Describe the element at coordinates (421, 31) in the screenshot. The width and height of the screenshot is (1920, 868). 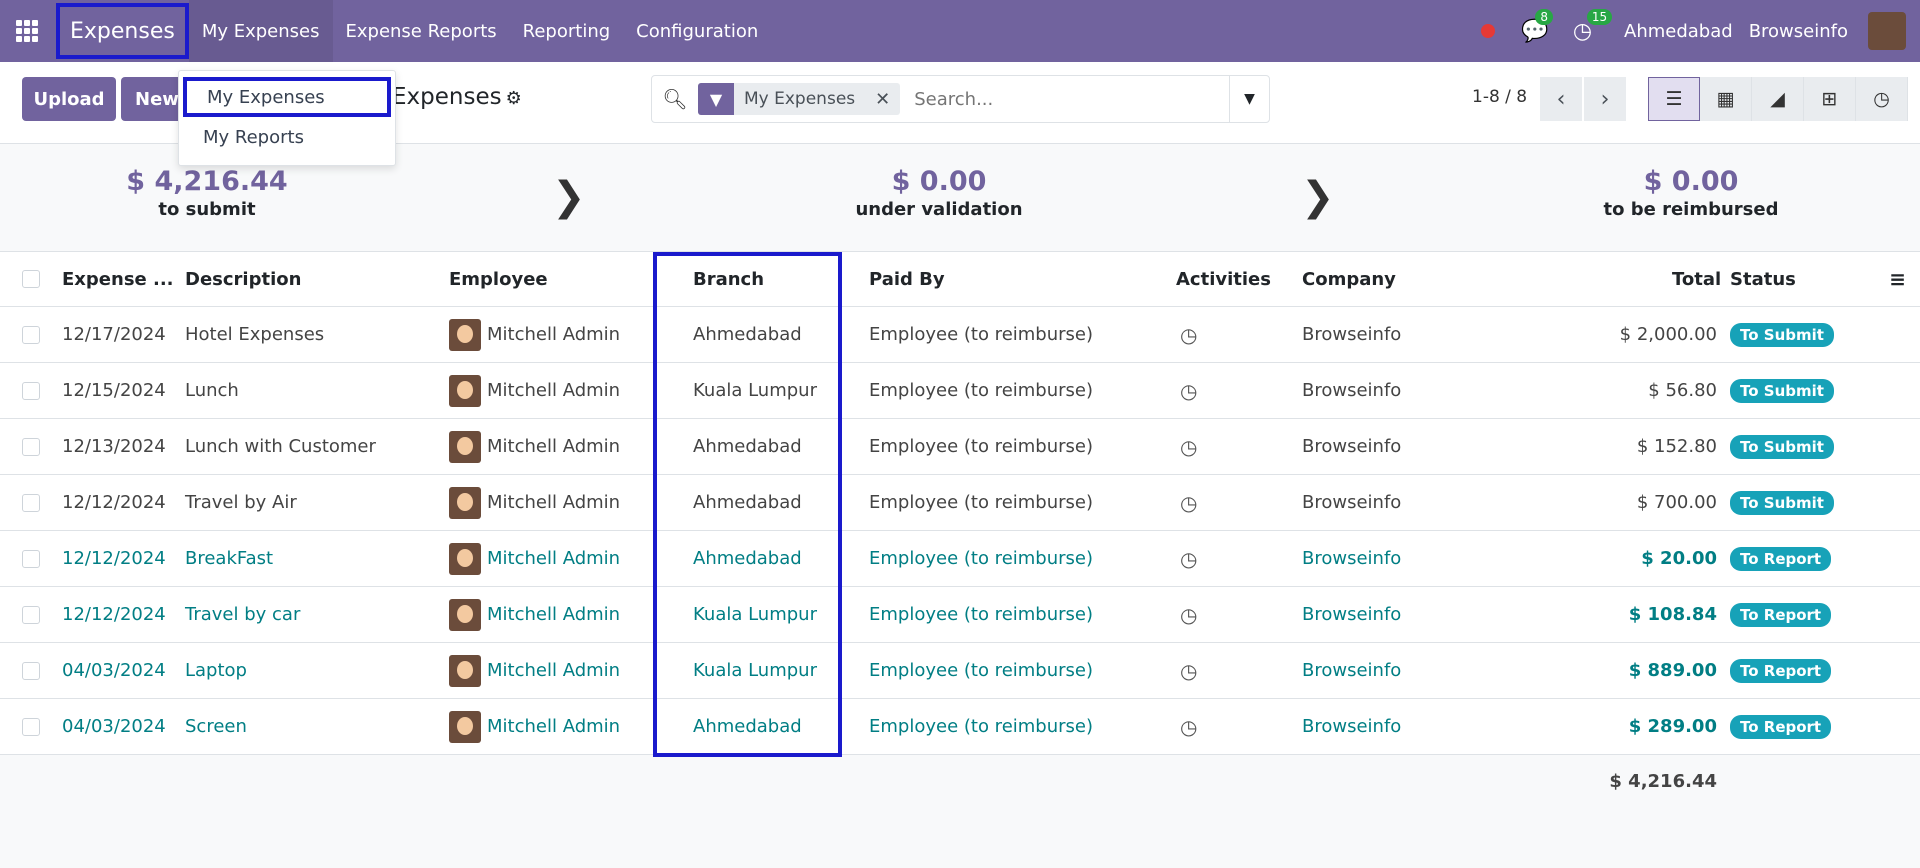
I see `menu-expense-reports: Expense Reports` at that location.